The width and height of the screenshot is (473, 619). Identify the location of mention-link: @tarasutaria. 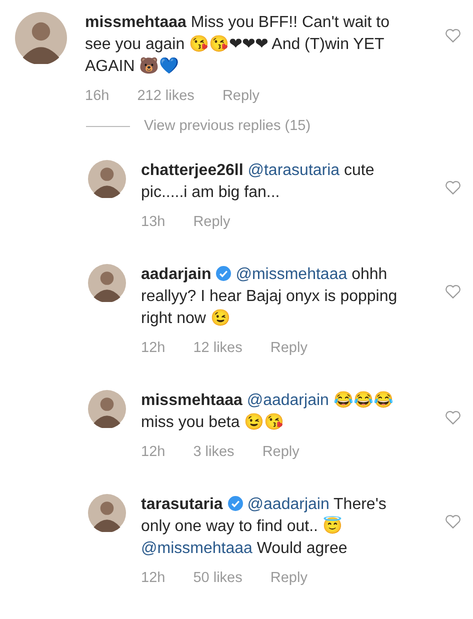
(294, 170).